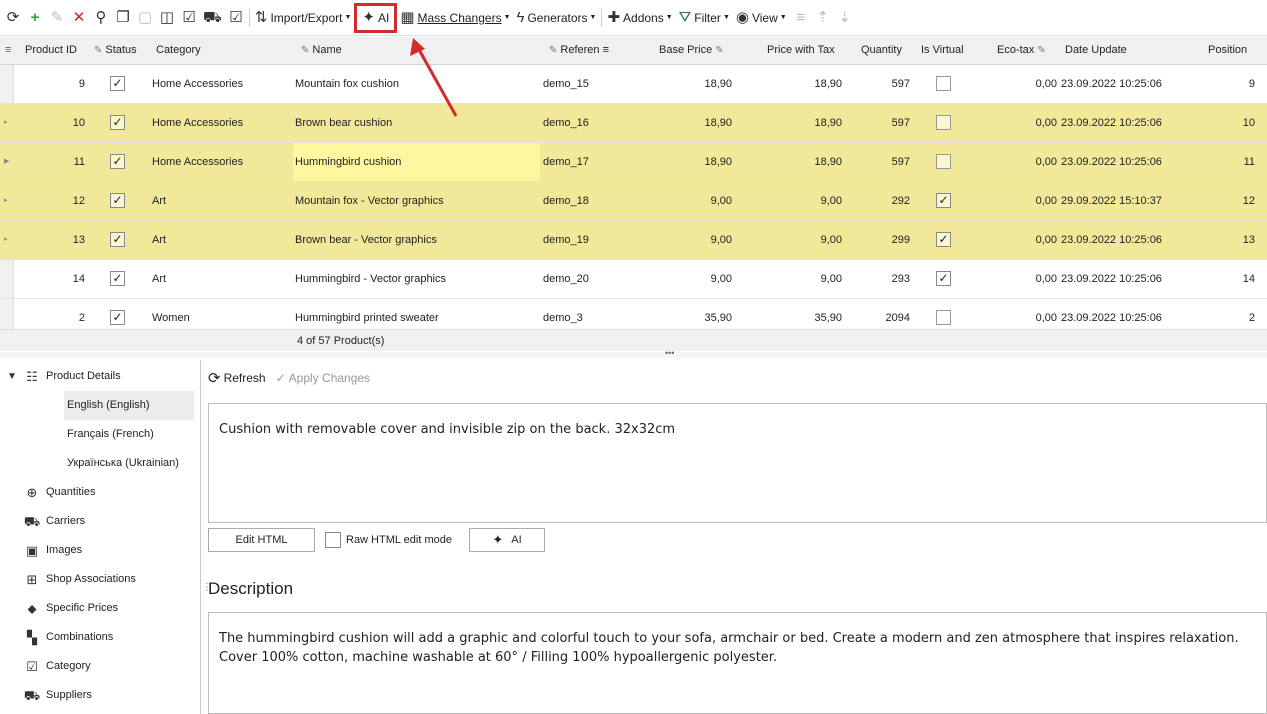  I want to click on tree-product-details: ▼ ☷ Product Details, so click(100, 376).